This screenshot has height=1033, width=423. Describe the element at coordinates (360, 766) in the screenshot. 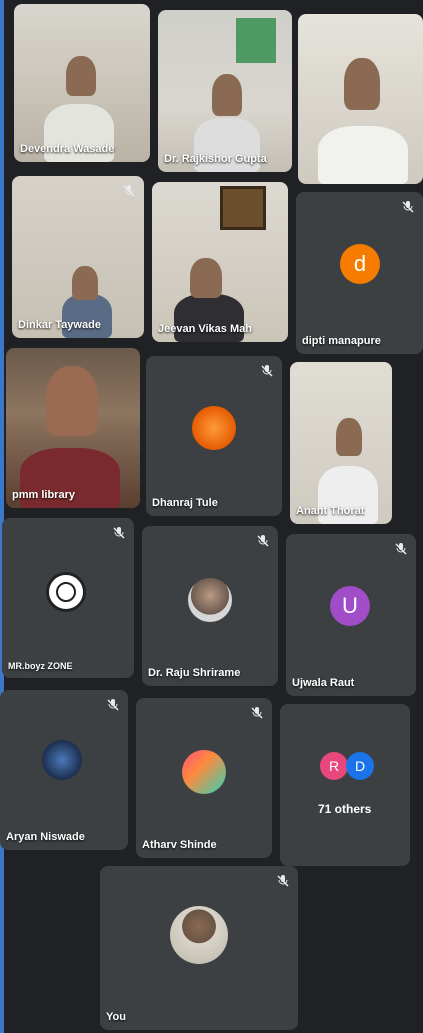

I see `others-avatar: D` at that location.